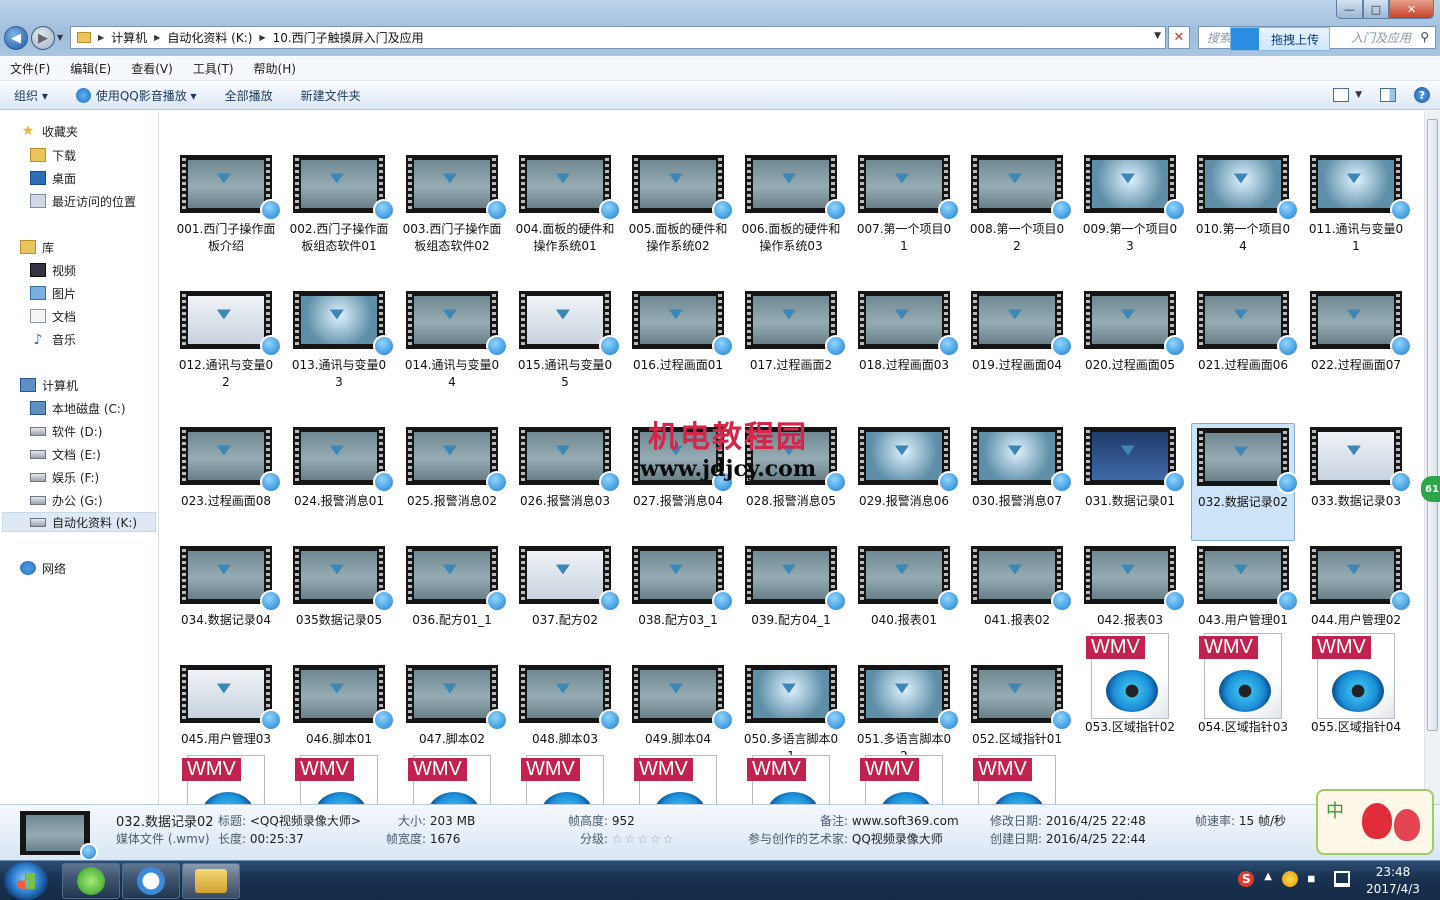  What do you see at coordinates (1245, 203) in the screenshot?
I see `file-tile: 010.第一个项目04` at bounding box center [1245, 203].